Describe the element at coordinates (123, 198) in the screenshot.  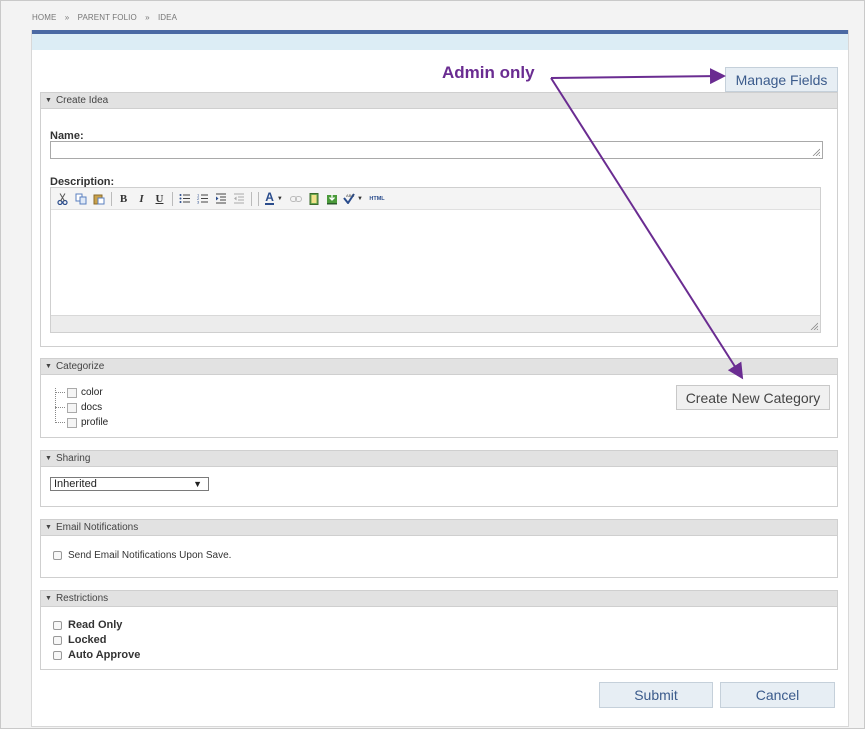
I see `bold-icon: B` at that location.